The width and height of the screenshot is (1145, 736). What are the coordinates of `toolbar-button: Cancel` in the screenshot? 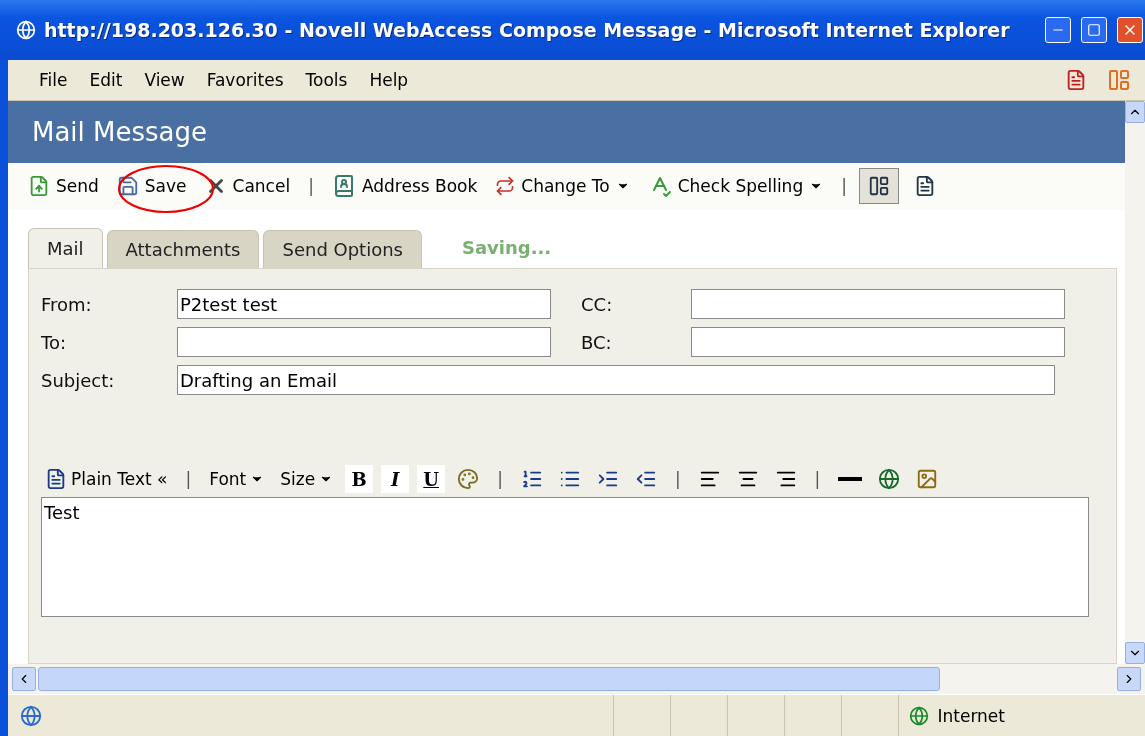 It's located at (247, 186).